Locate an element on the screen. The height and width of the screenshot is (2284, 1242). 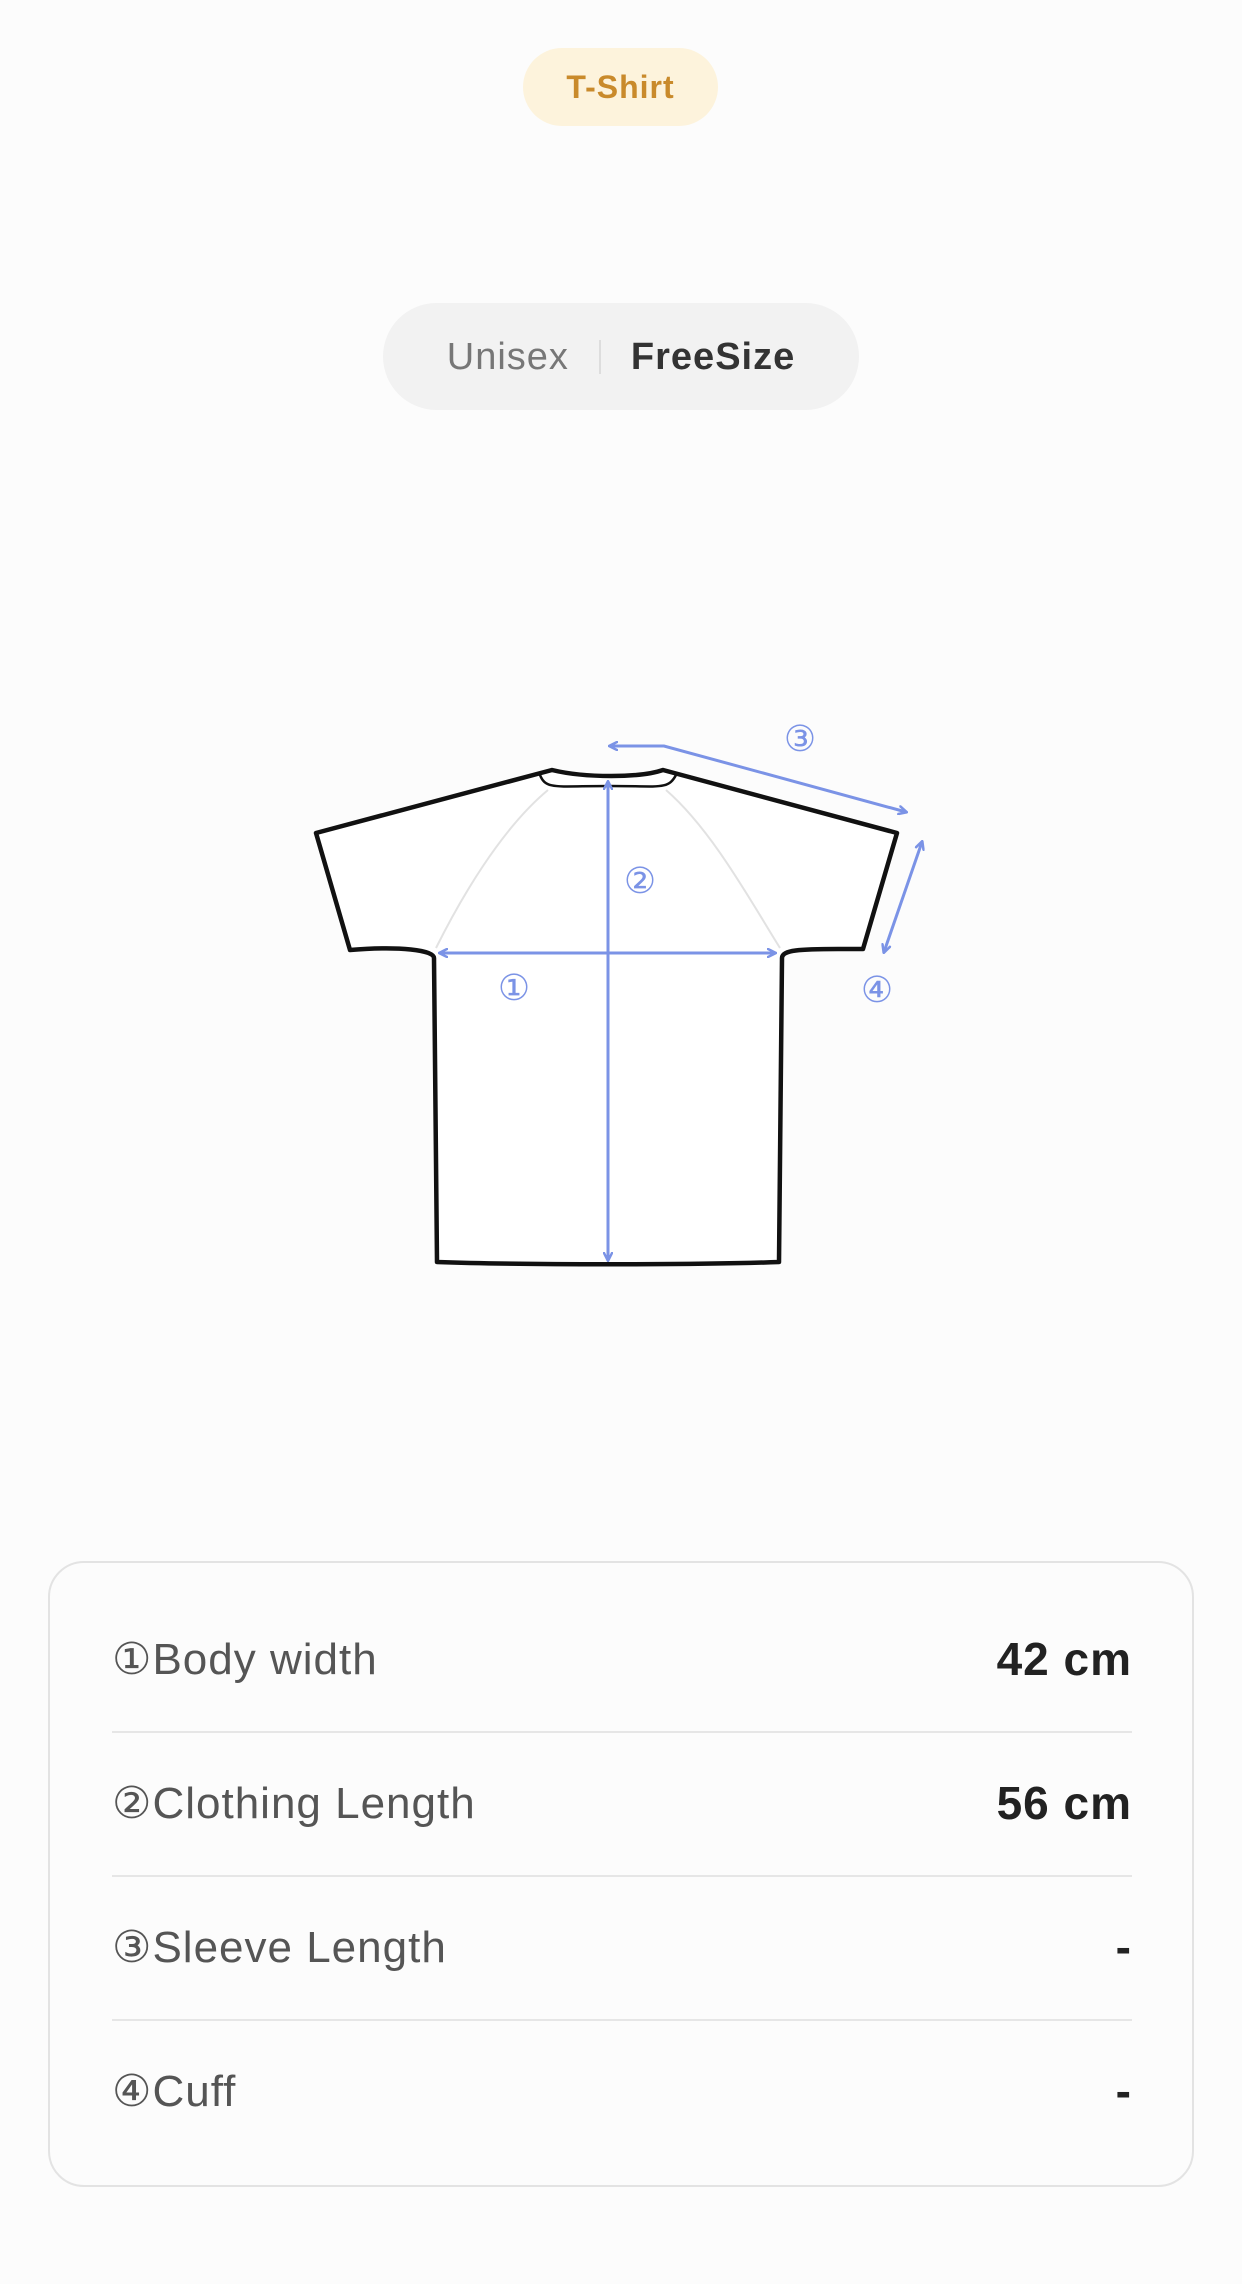
measurement-row: ①Body width 42 cm is located at coordinates (622, 1659).